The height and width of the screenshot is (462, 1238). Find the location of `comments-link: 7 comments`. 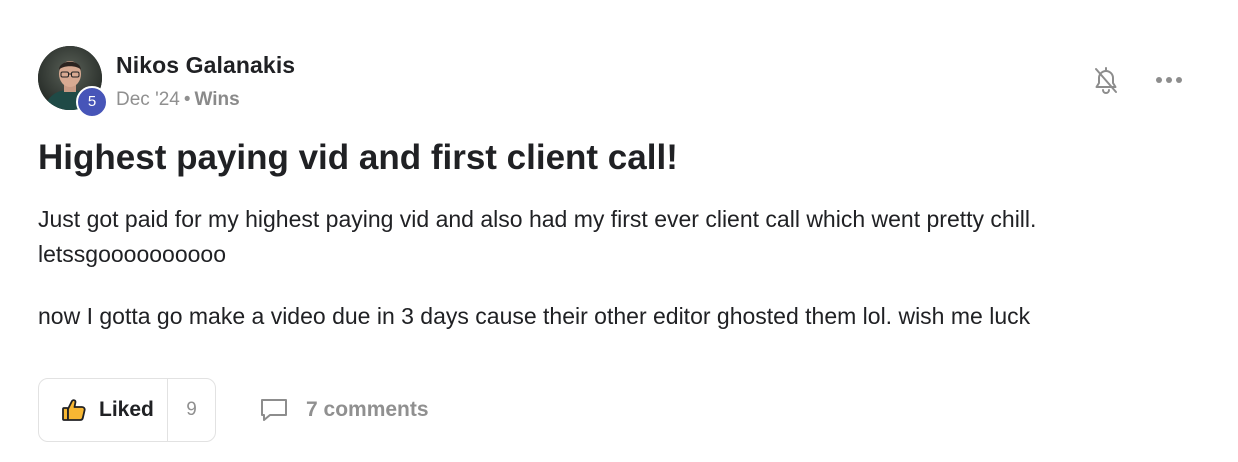

comments-link: 7 comments is located at coordinates (343, 410).